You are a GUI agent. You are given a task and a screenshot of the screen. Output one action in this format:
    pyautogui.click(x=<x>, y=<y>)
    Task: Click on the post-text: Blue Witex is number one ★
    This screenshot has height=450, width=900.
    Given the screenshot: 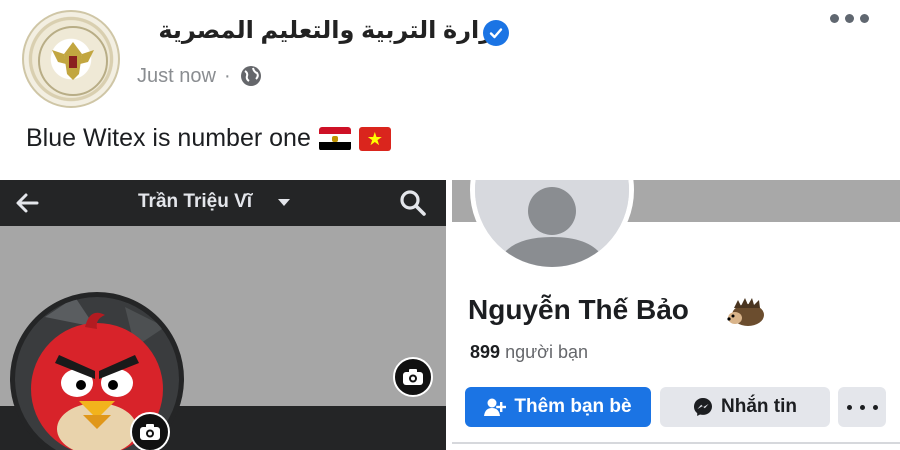 What is the action you would take?
    pyautogui.click(x=208, y=138)
    